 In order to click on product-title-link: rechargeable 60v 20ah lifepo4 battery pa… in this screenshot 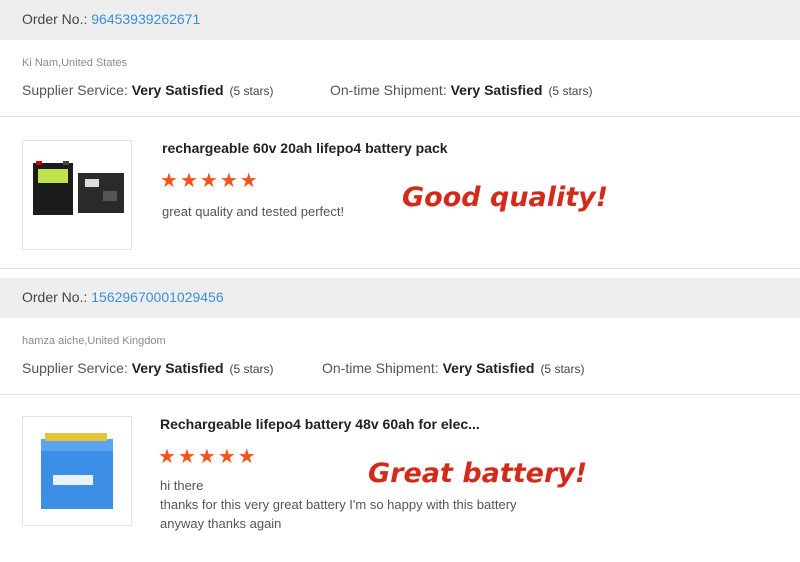, I will do `click(305, 148)`.